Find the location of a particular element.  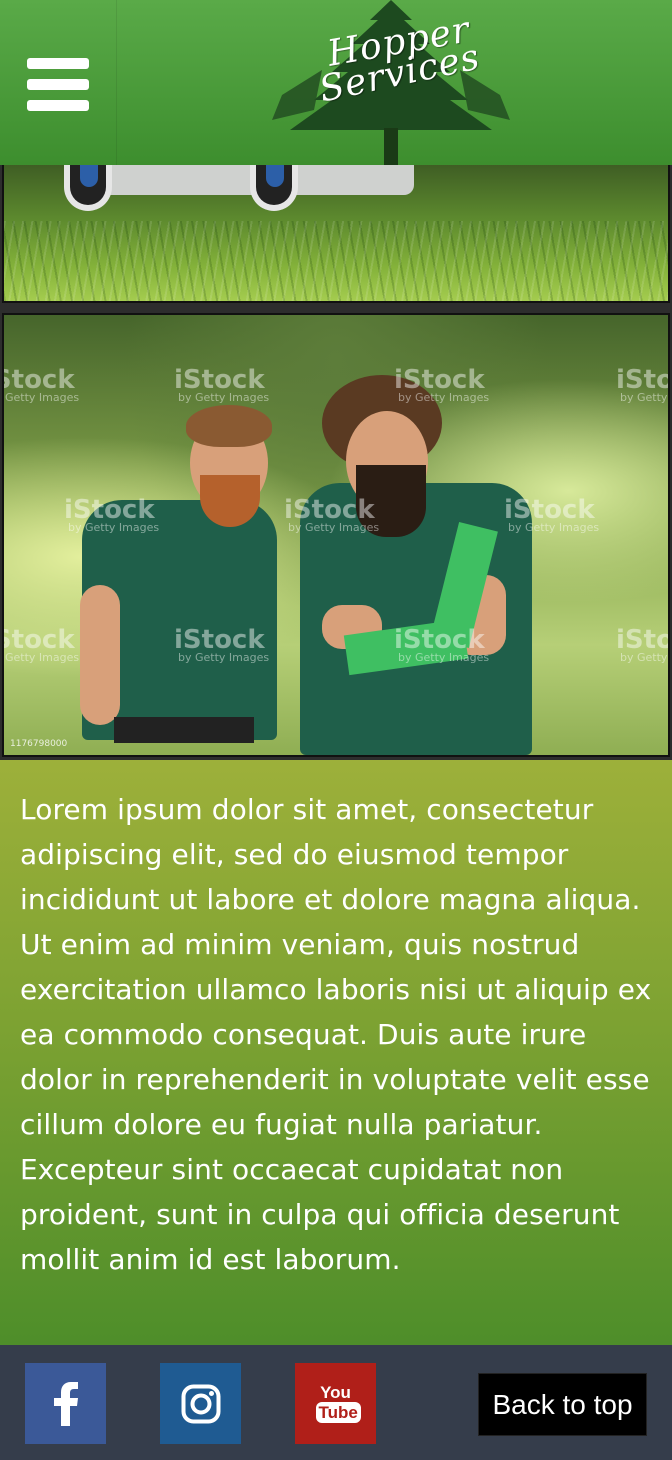

lawn-mower-photo is located at coordinates (336, 234).